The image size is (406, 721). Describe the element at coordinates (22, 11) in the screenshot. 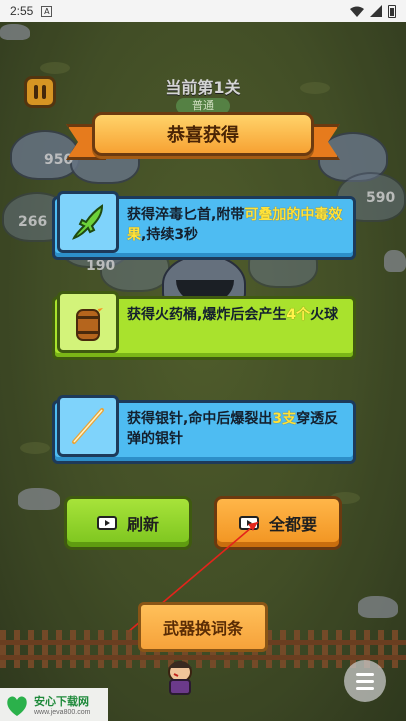

I see `status-time: 2:55` at that location.